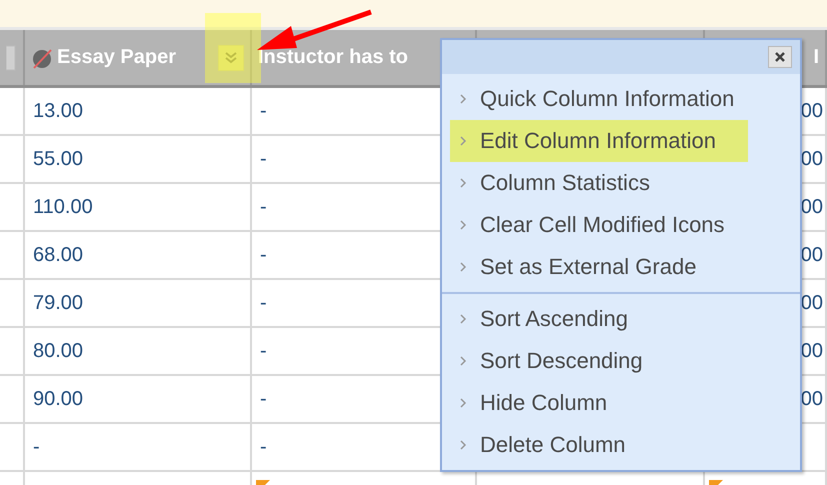 The image size is (827, 485). I want to click on menu-item: Delete Column, so click(599, 445).